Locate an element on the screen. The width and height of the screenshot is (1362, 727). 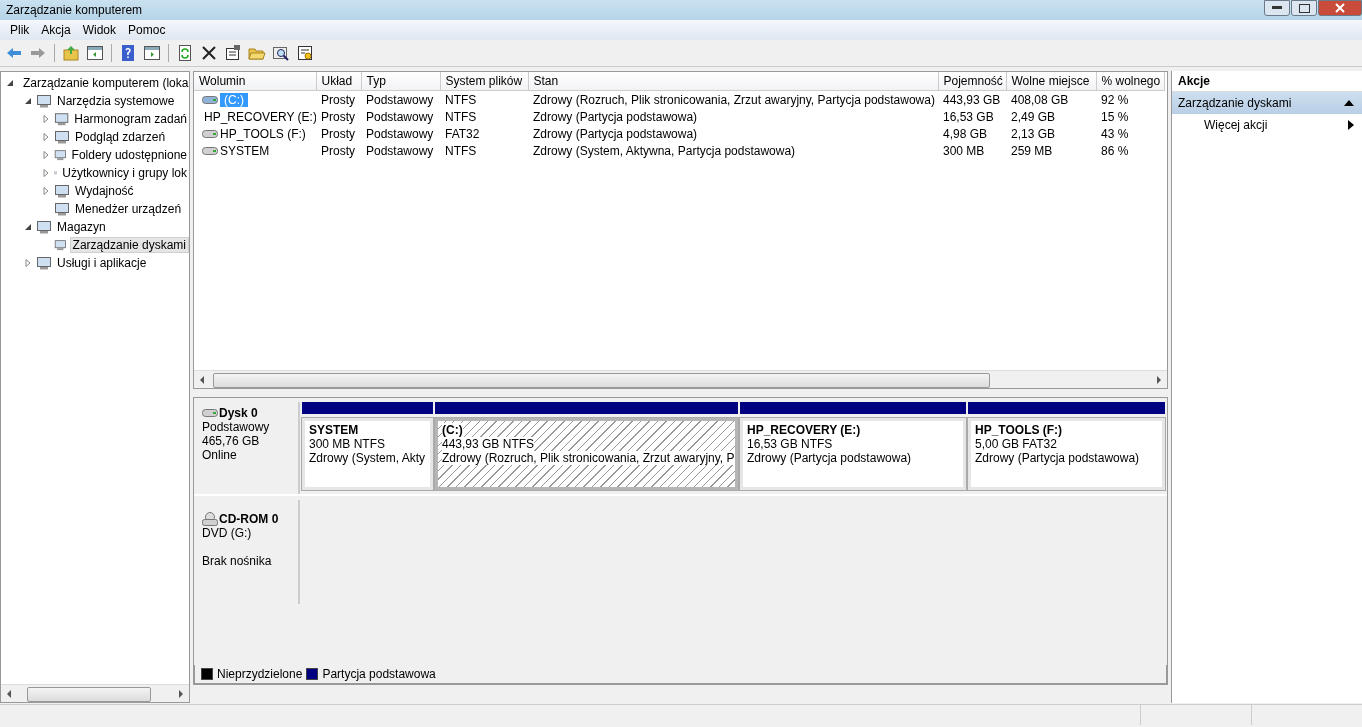
window-title: Zarządzanie komputerem is located at coordinates (75, 10).